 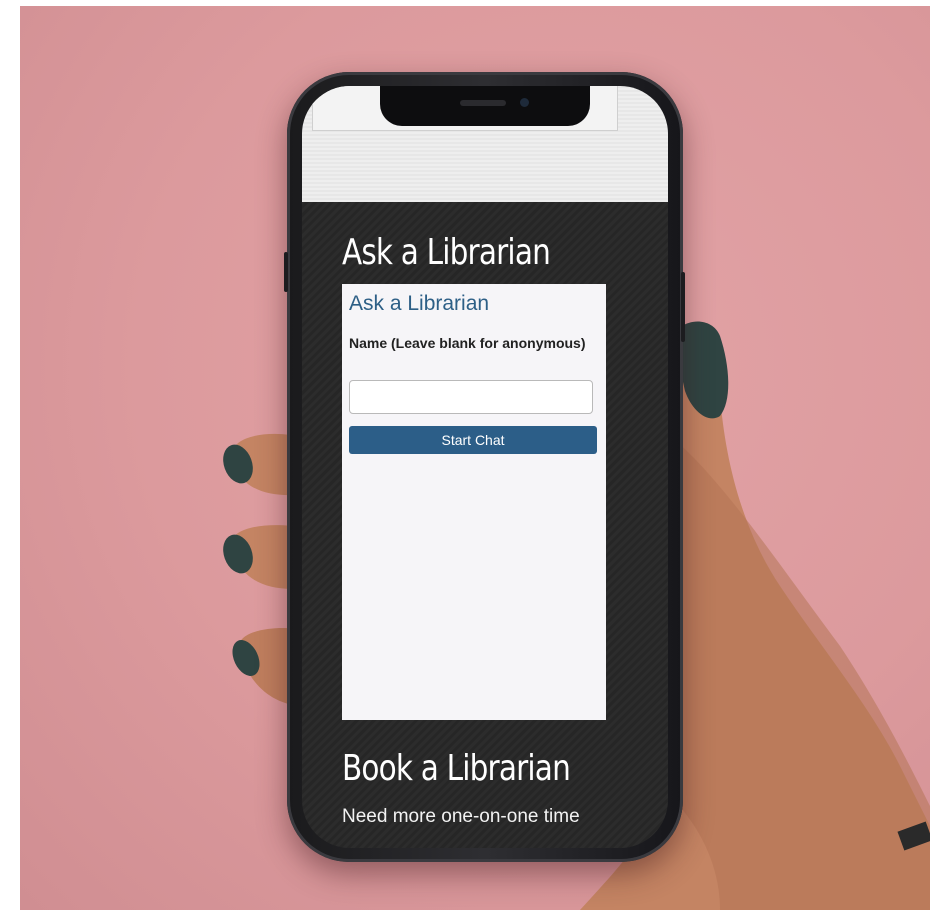 What do you see at coordinates (456, 768) in the screenshot?
I see `book-section-title: Book a Librarian` at bounding box center [456, 768].